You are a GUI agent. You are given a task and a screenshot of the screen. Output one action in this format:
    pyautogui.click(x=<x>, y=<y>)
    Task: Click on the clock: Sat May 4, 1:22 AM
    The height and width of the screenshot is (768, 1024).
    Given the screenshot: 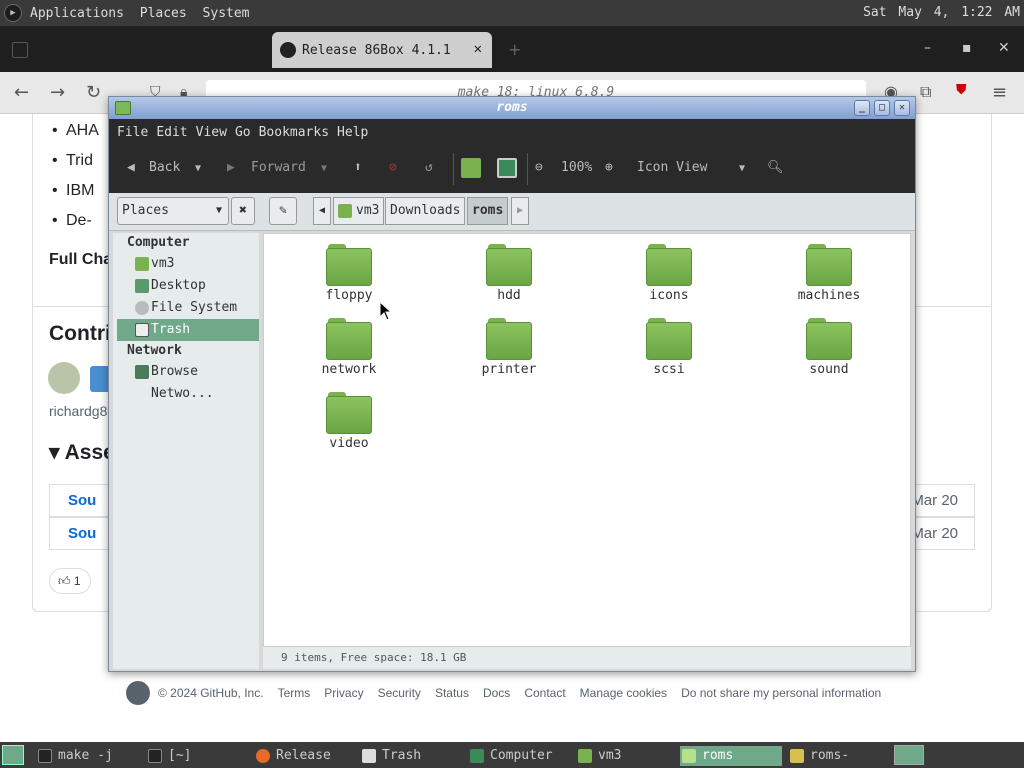 What is the action you would take?
    pyautogui.click(x=941, y=12)
    